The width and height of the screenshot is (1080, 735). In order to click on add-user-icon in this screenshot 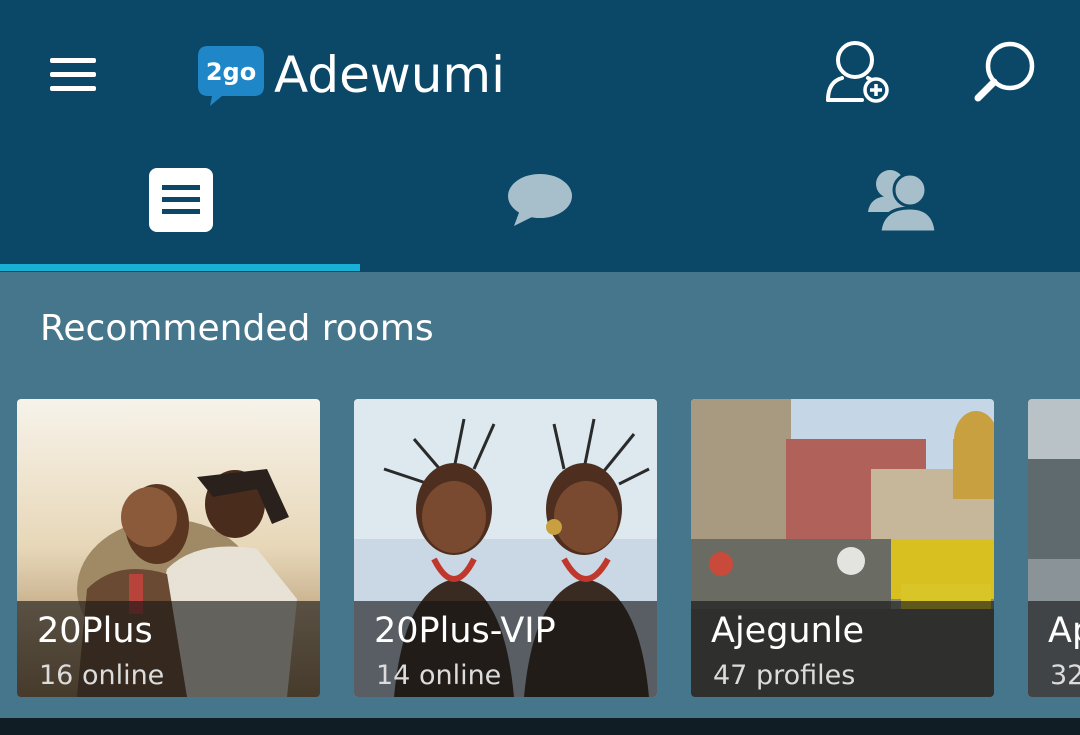, I will do `click(858, 72)`.